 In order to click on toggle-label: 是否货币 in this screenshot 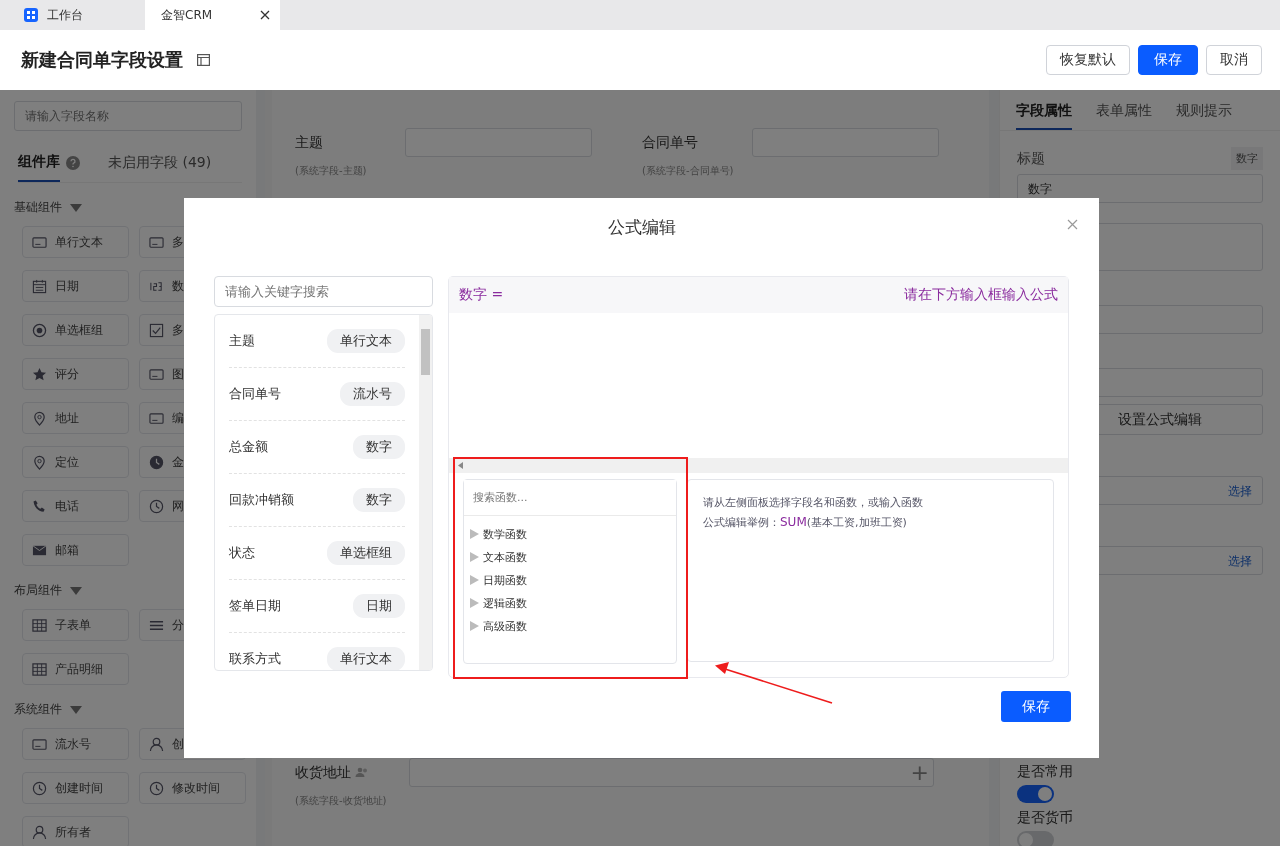, I will do `click(1045, 818)`.